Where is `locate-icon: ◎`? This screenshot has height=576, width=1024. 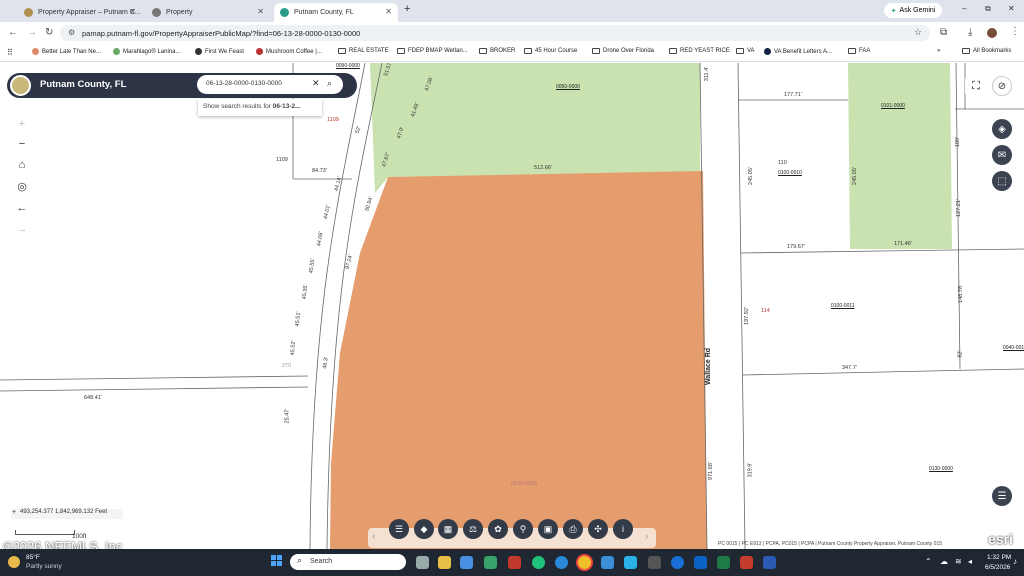
locate-icon: ◎ is located at coordinates (22, 186).